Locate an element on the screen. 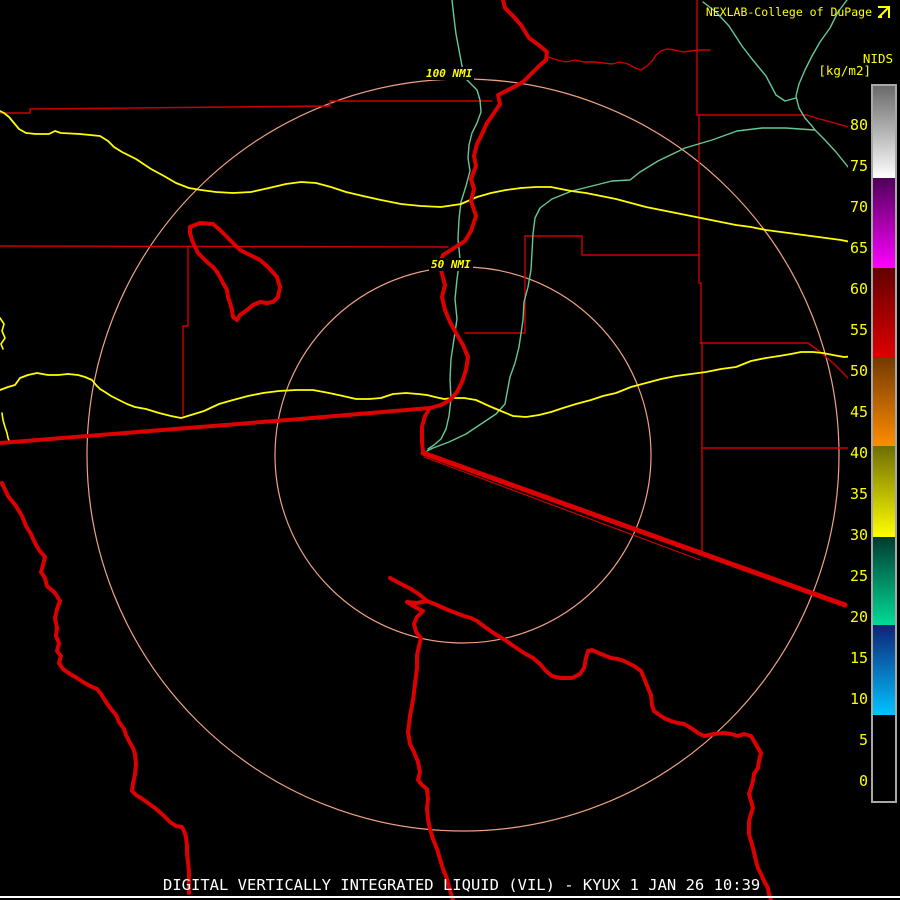  colorbar-tick-25: 25 is located at coordinates (858, 576).